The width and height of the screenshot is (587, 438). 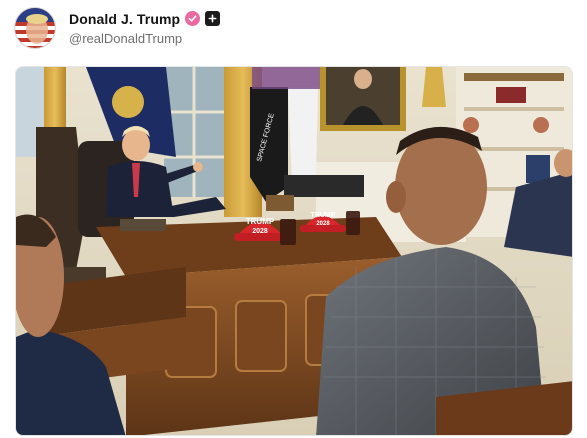 What do you see at coordinates (269, 144) in the screenshot?
I see `space-force-flag` at bounding box center [269, 144].